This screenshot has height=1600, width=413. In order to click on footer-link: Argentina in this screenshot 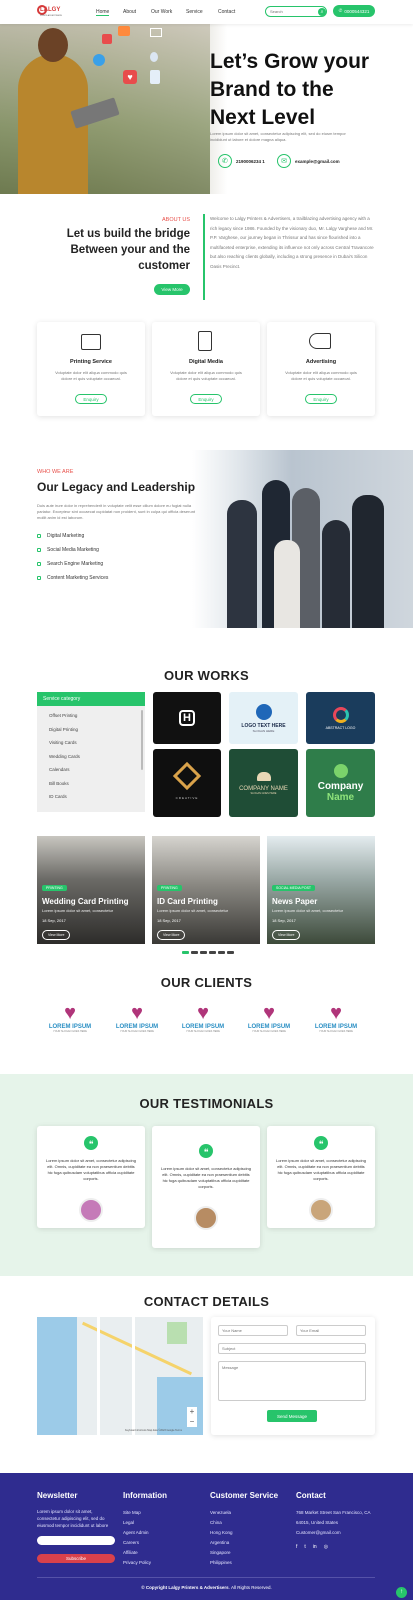, I will do `click(244, 1543)`.